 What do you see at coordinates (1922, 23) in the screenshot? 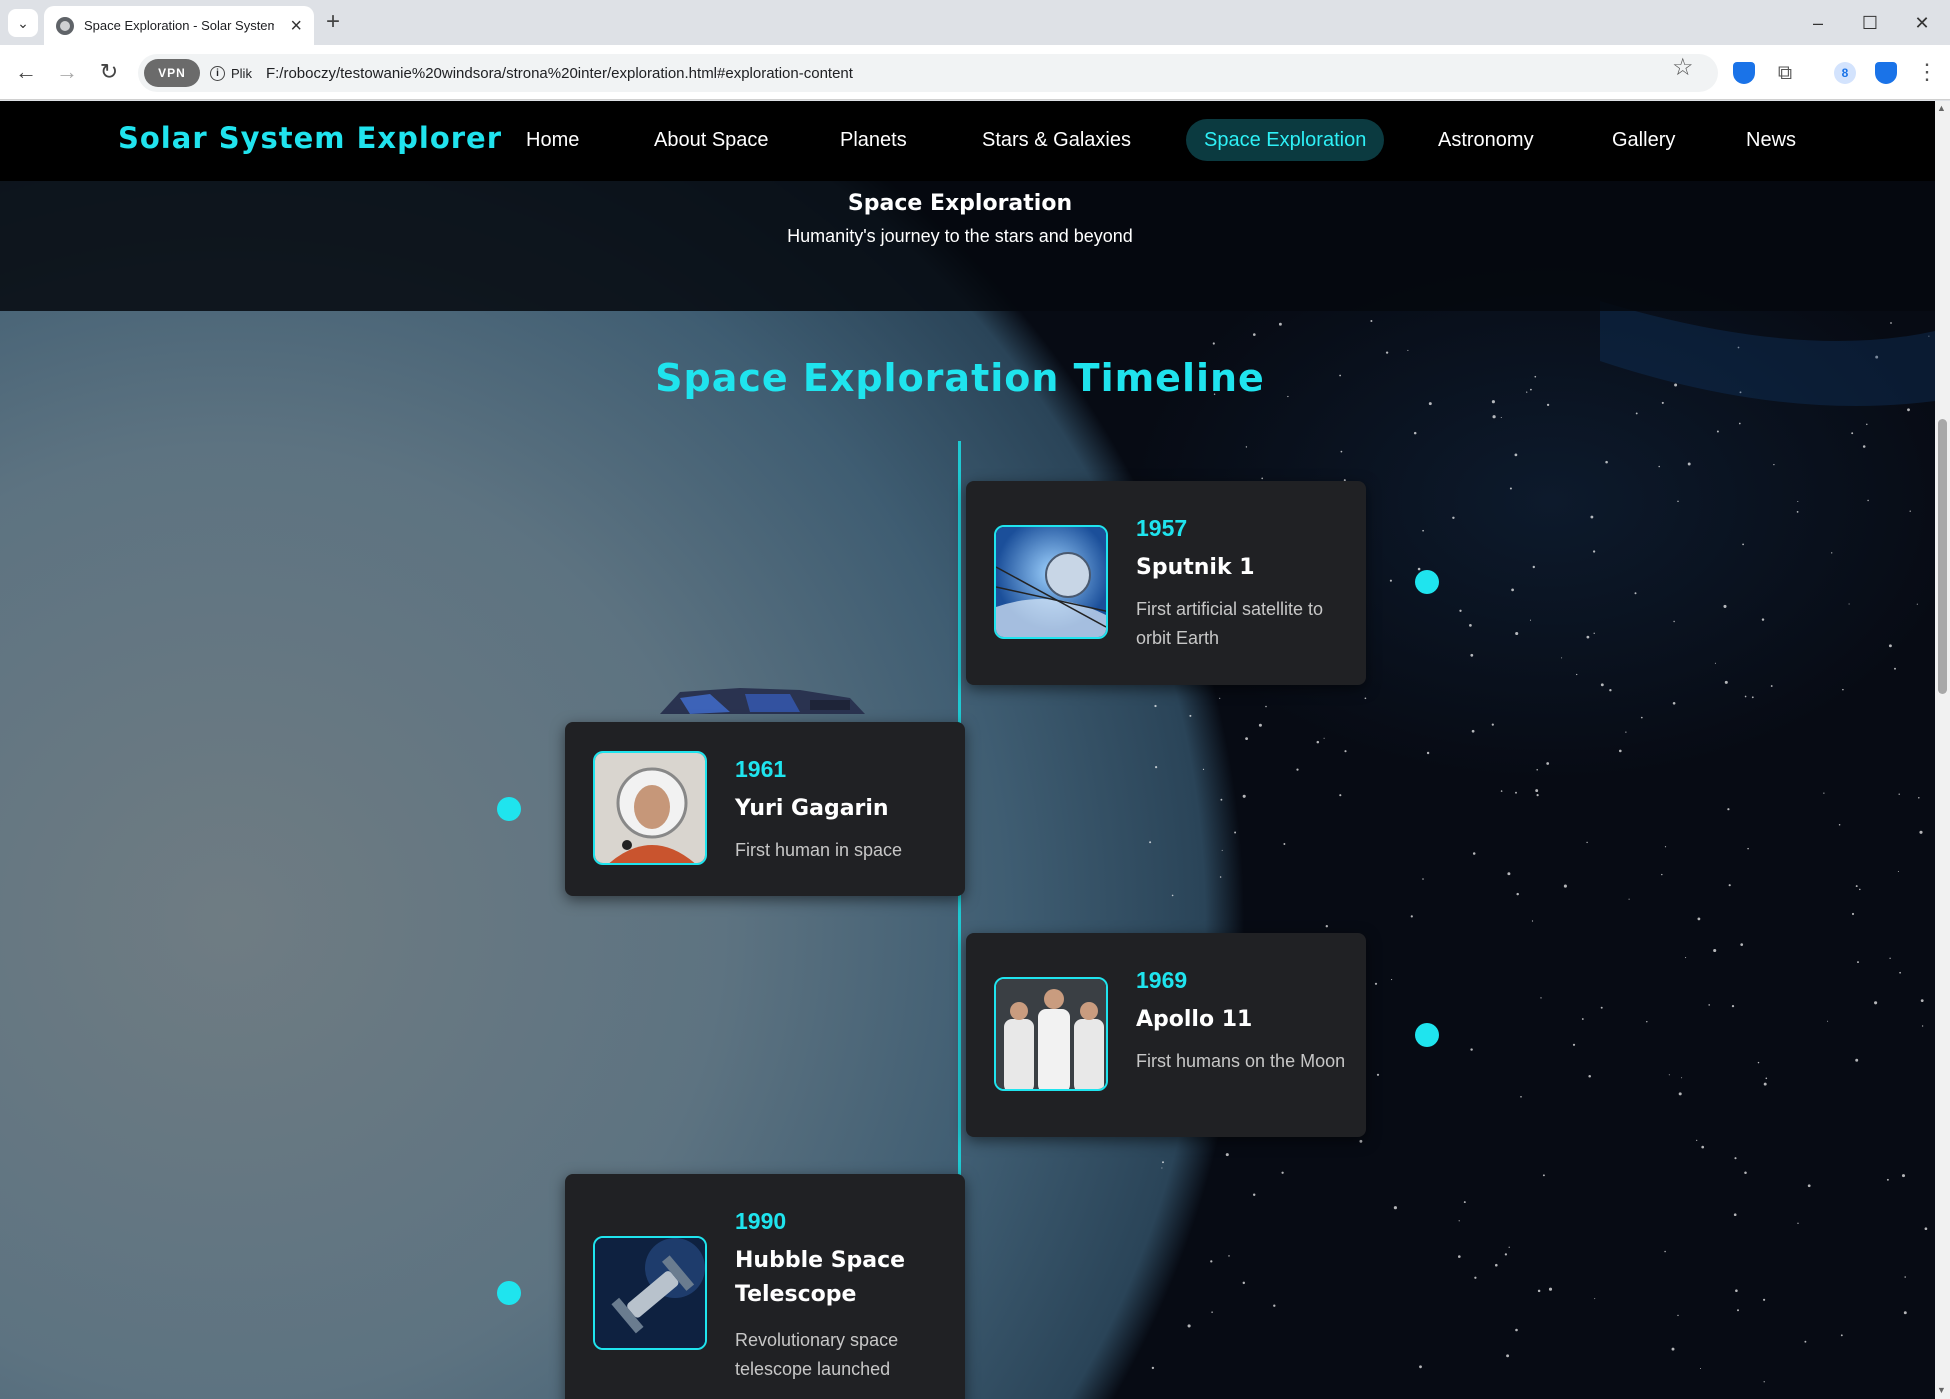
I see `window-close-icon: ✕` at bounding box center [1922, 23].